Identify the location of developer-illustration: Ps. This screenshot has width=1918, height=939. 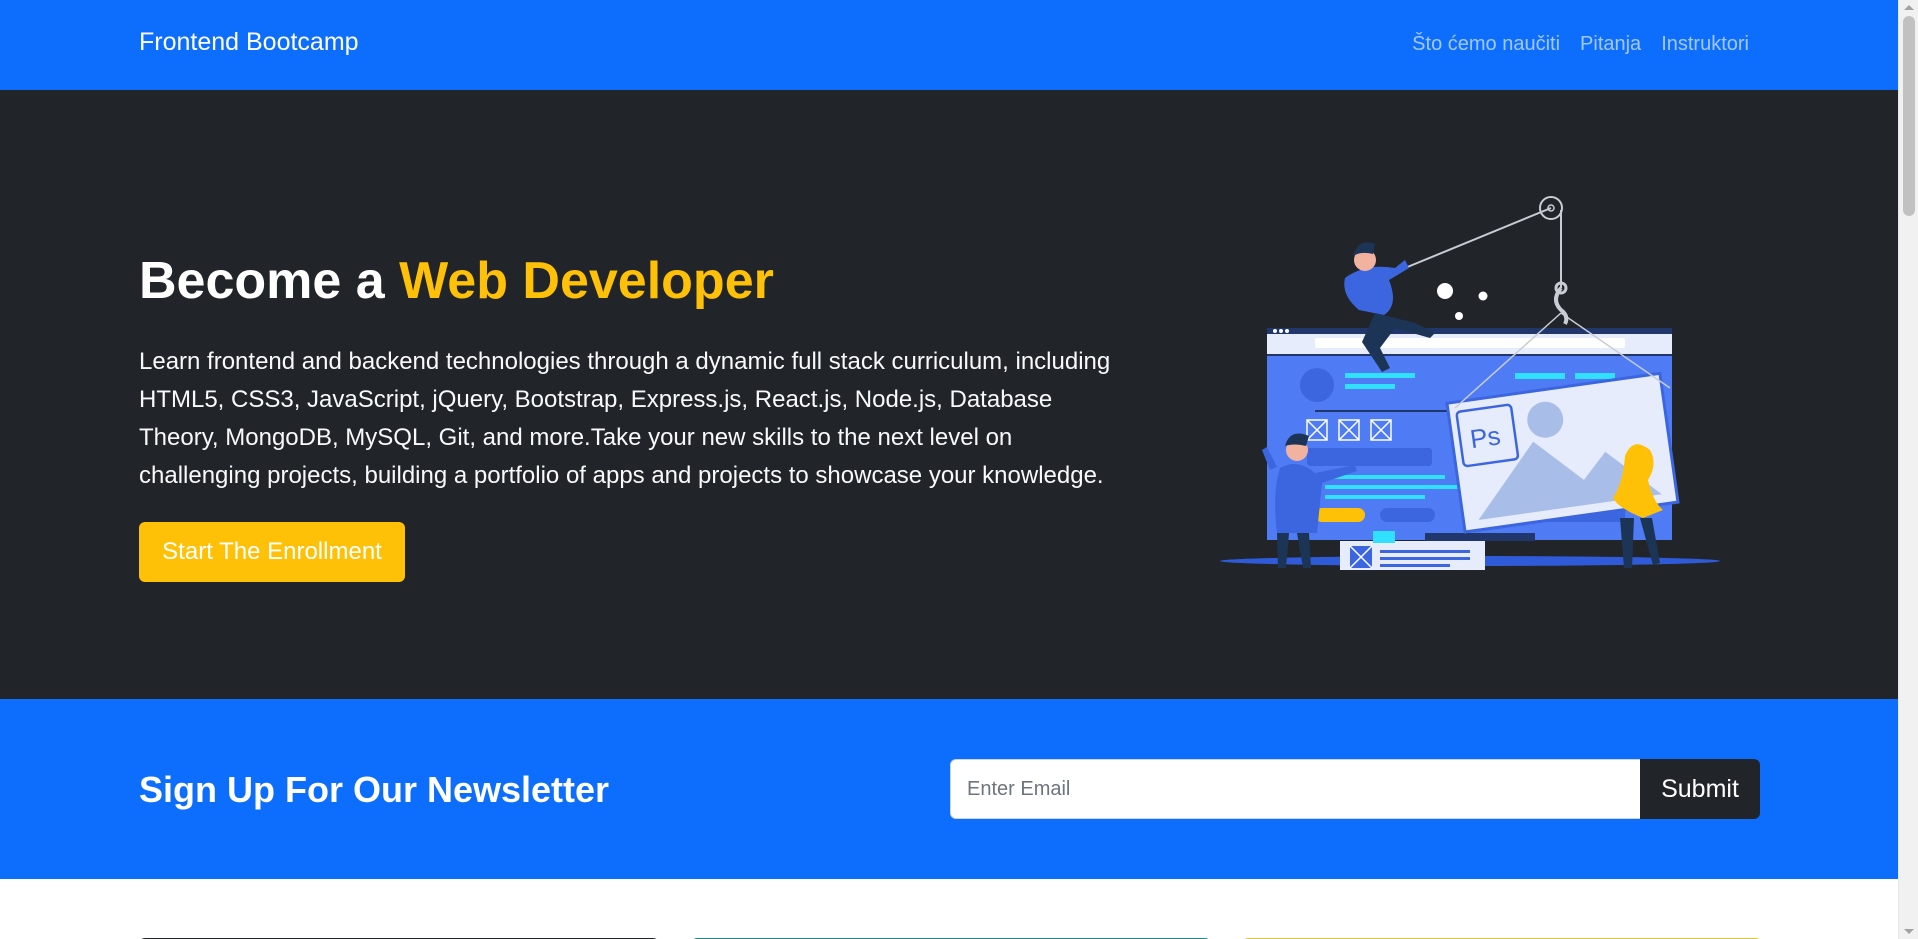
(1470, 383).